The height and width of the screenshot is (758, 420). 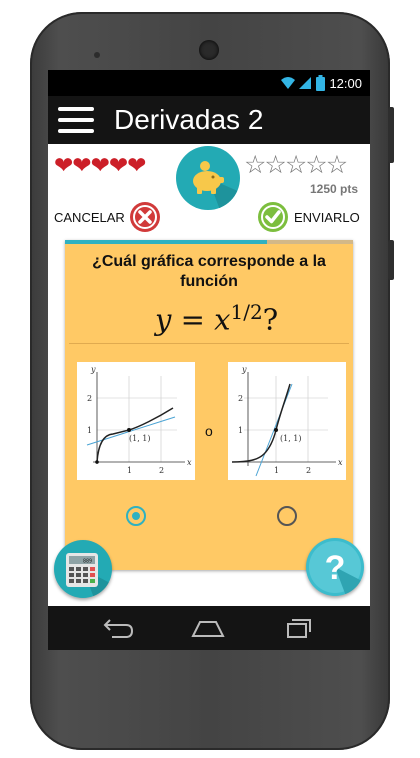 I want to click on graph-option-a: y x 2 1 1 2 (1, 1), so click(x=136, y=421).